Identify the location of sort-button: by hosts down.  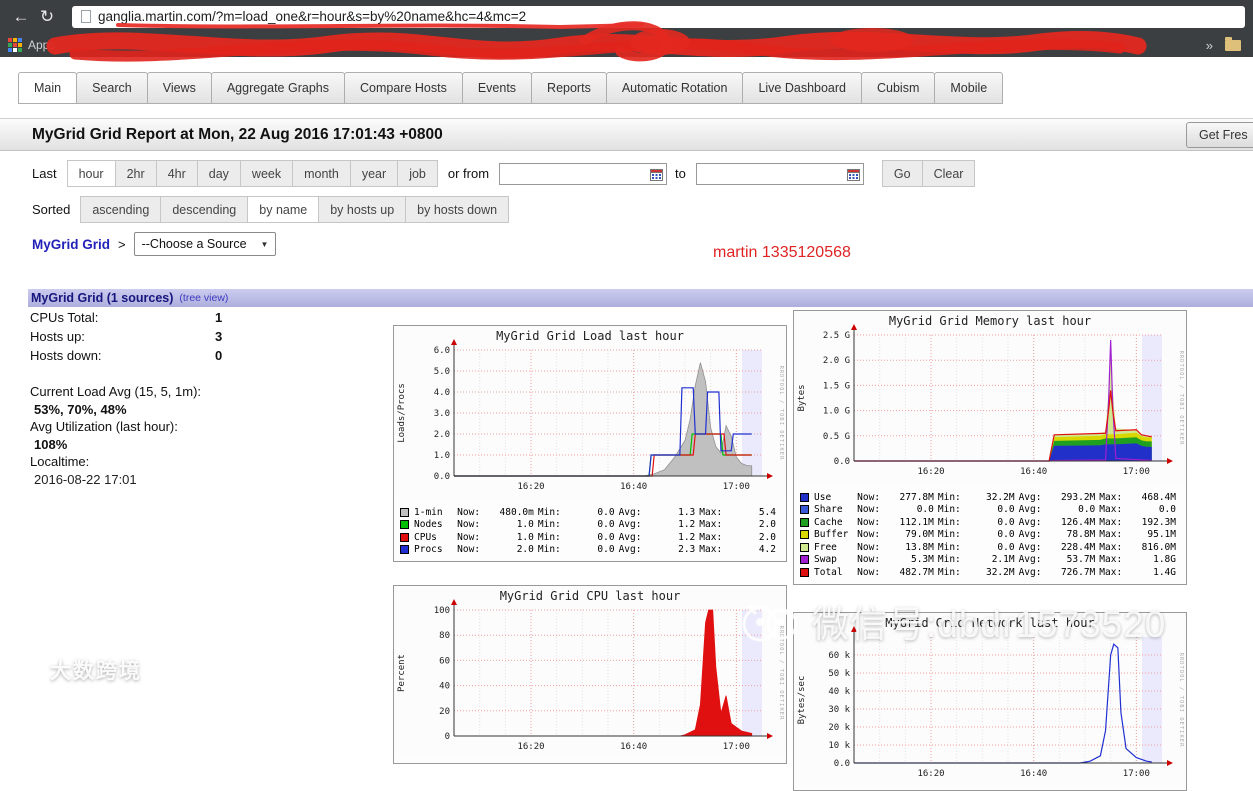
(457, 209).